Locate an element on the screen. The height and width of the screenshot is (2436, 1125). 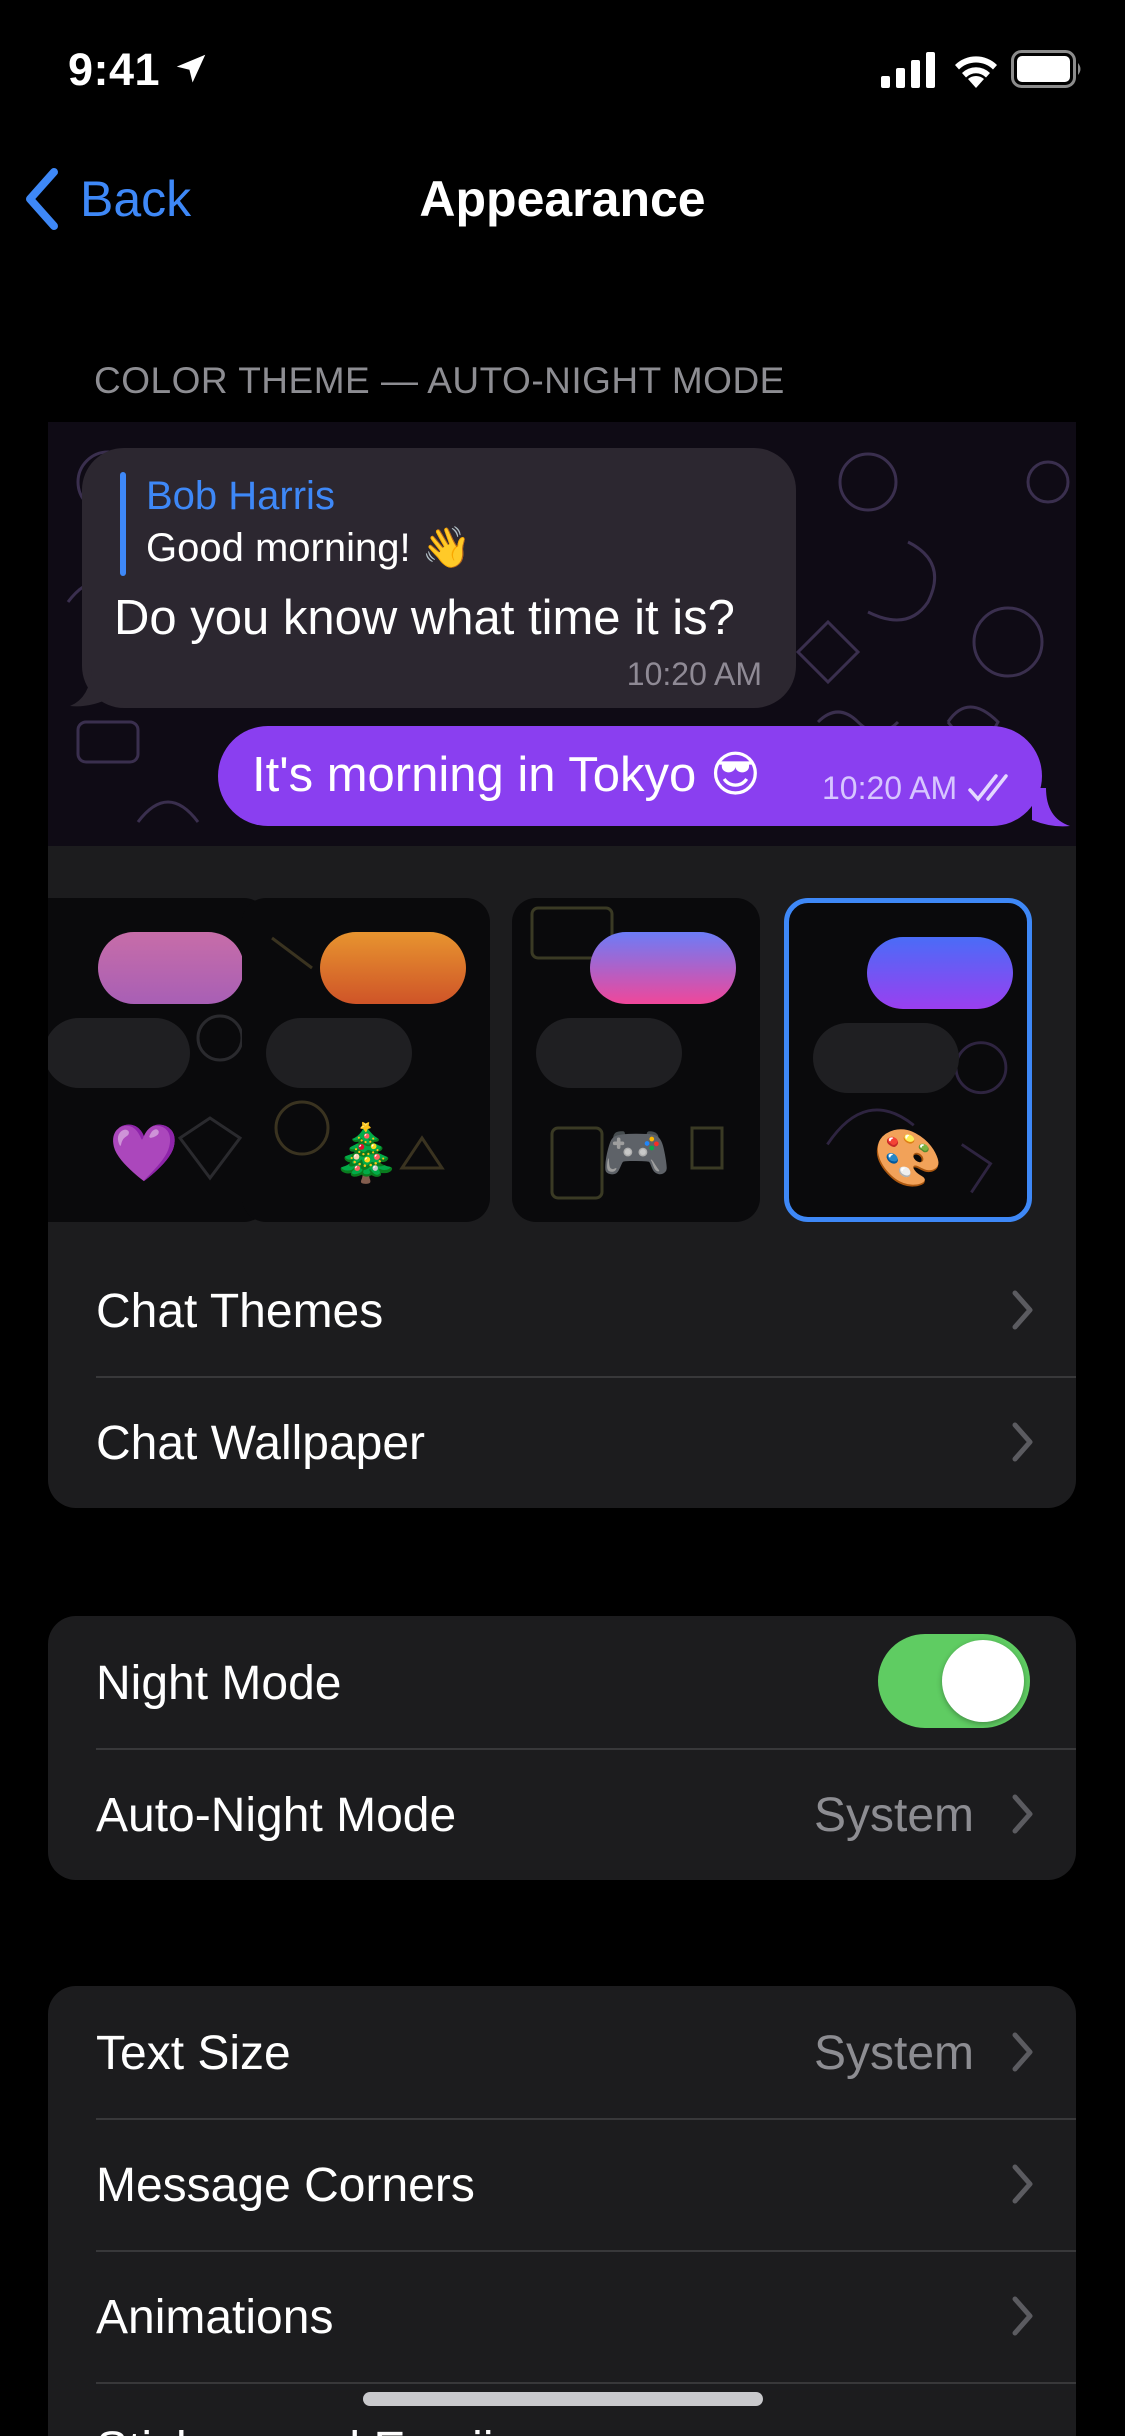
status-time: 9:41 is located at coordinates (114, 69).